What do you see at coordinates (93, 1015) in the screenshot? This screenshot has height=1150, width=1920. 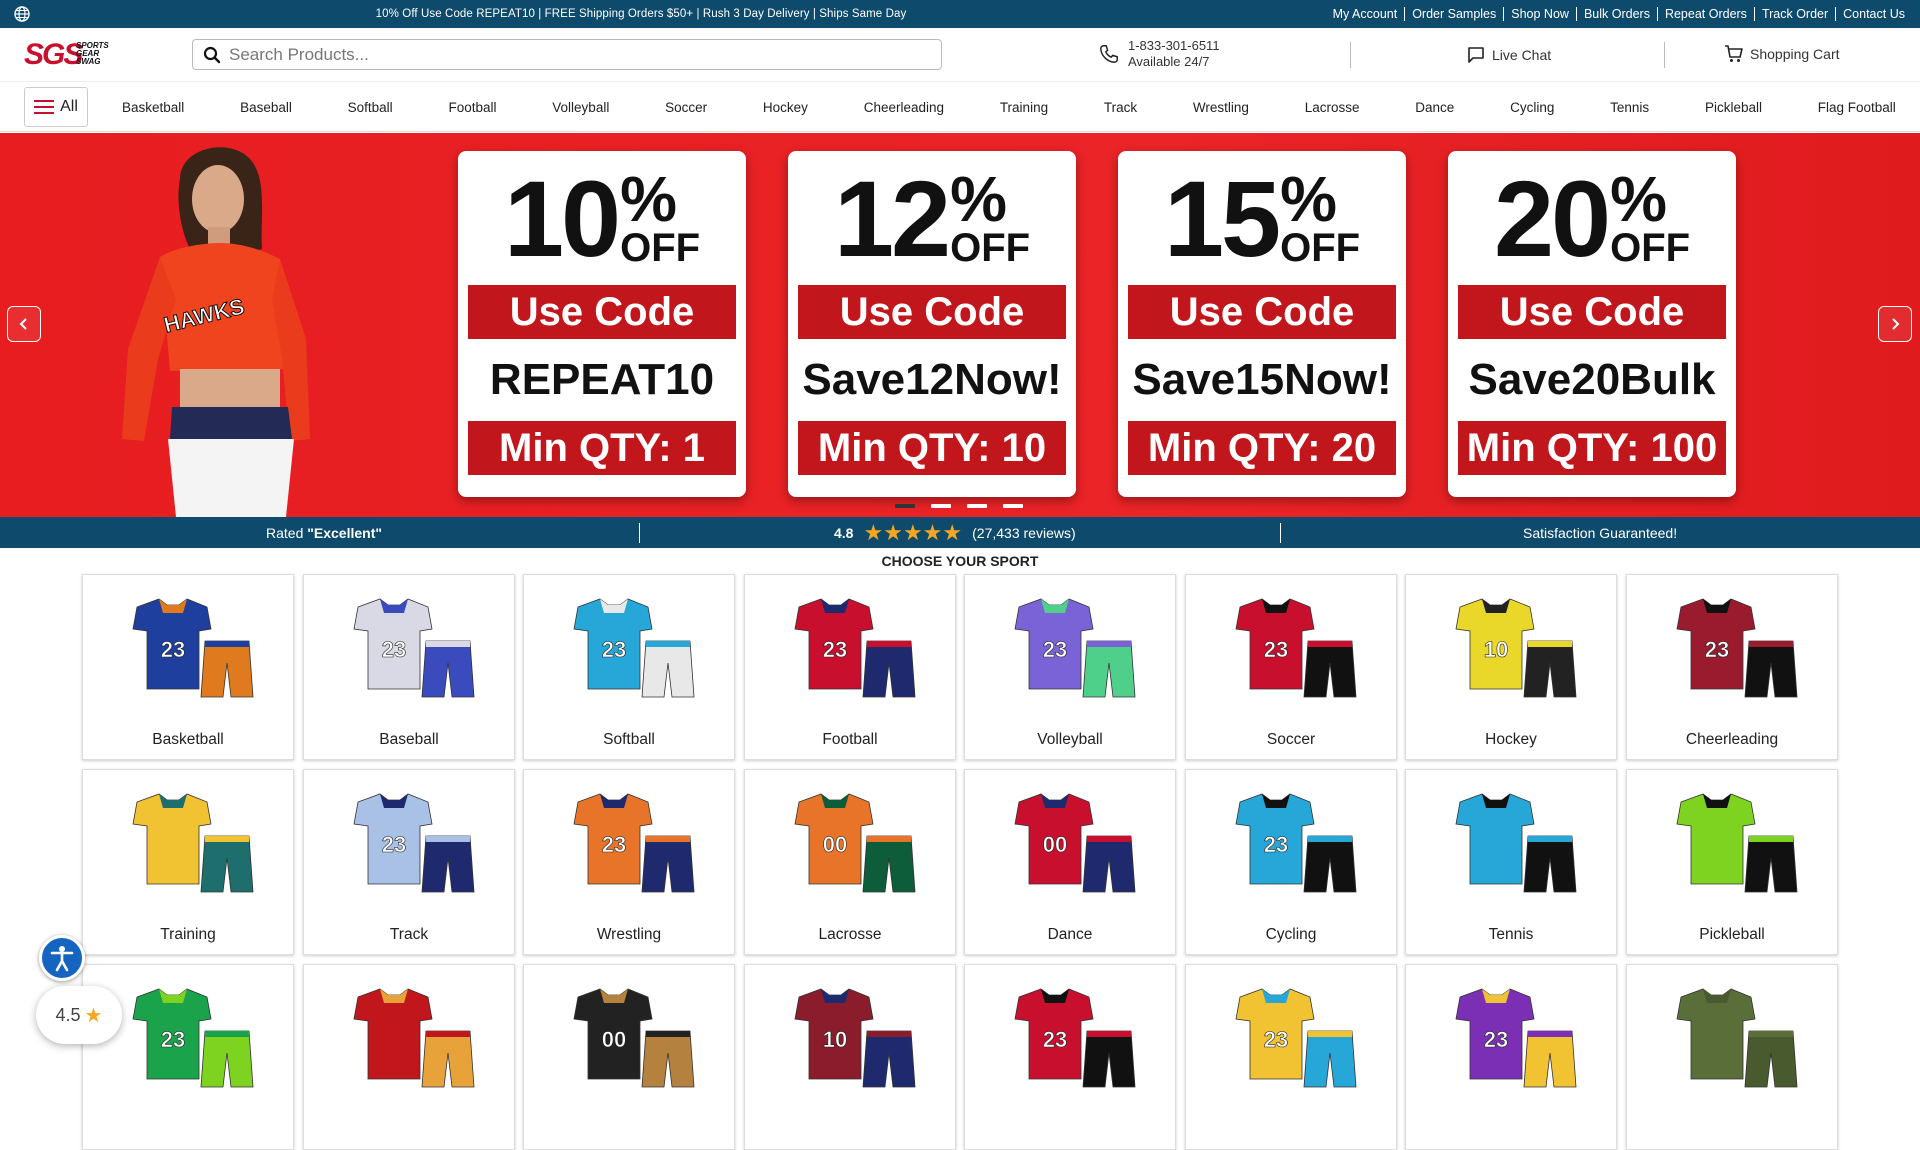 I see `star-icon: ★` at bounding box center [93, 1015].